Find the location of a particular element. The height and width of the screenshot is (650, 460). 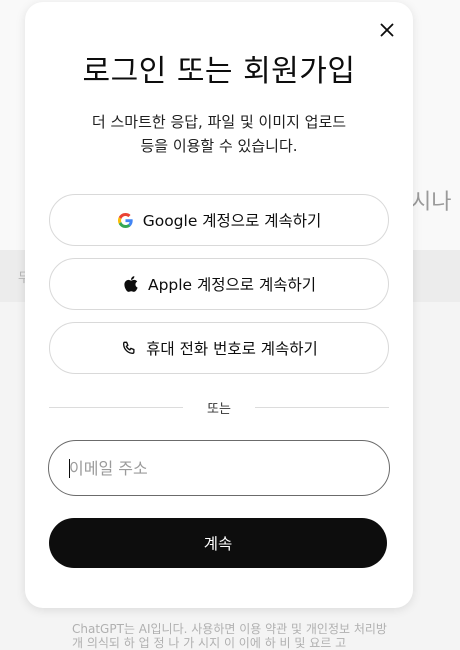

google-button-label: Google 계정으로 계속하기 is located at coordinates (232, 221).